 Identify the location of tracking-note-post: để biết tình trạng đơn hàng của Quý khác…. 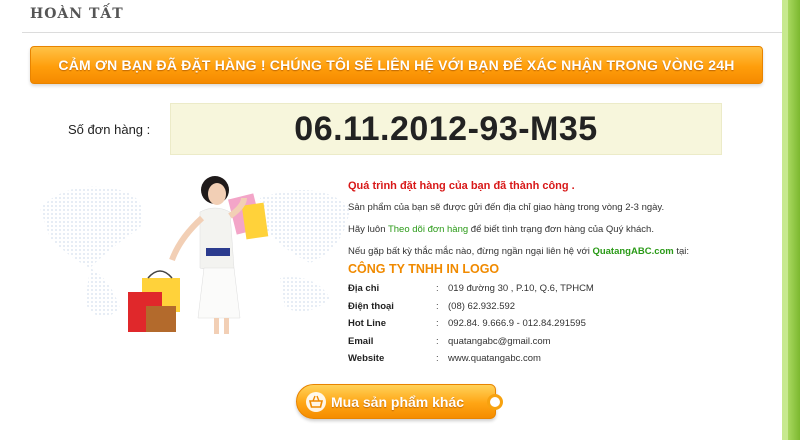
(561, 229).